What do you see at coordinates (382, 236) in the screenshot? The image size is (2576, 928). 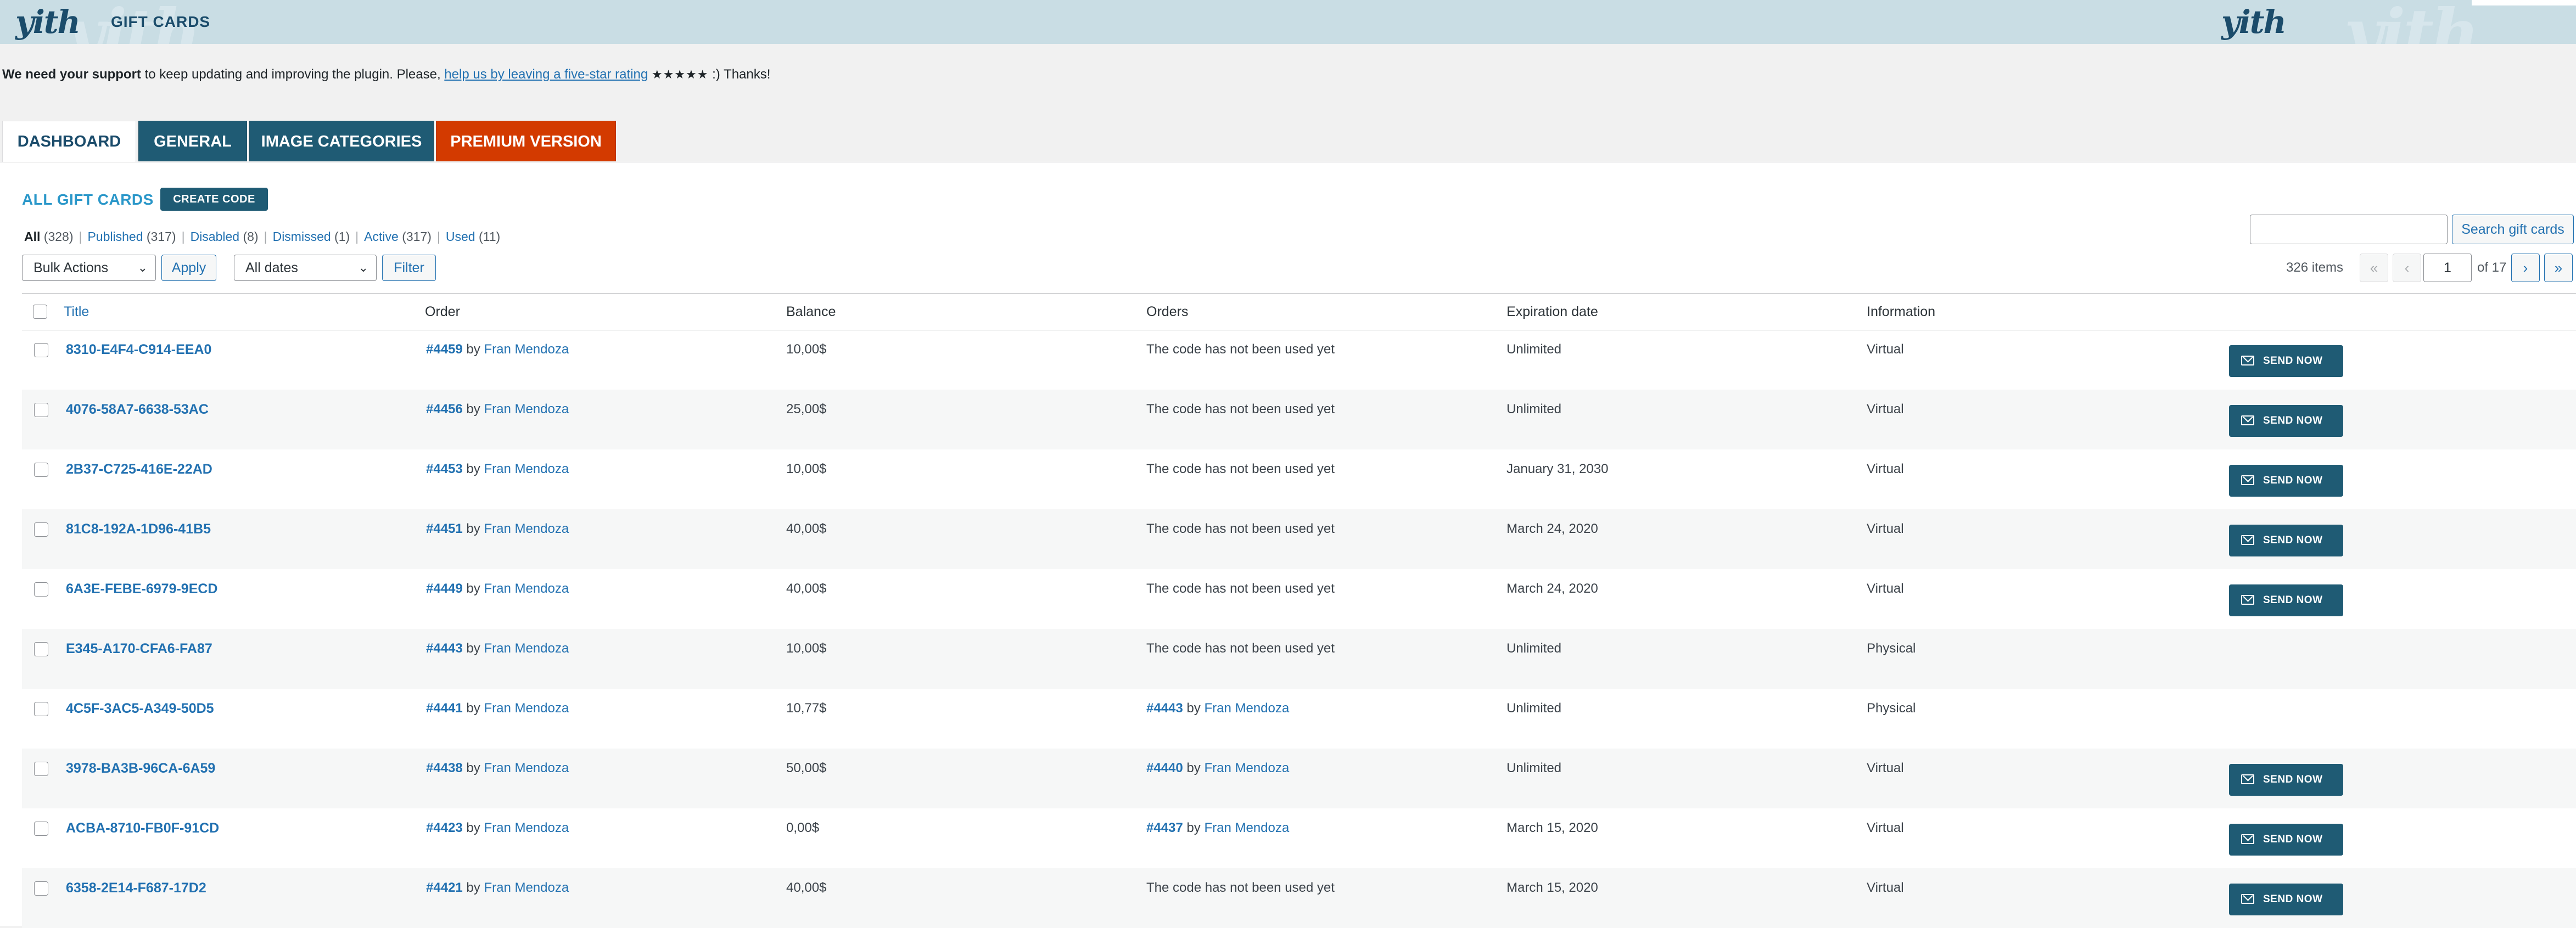 I see `filter-active: Active` at bounding box center [382, 236].